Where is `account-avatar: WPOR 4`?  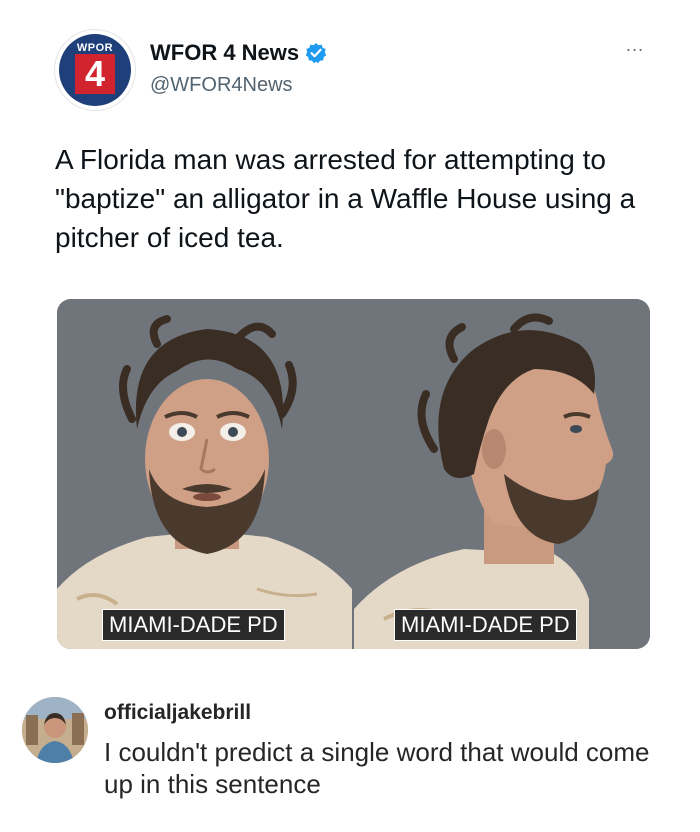
account-avatar: WPOR 4 is located at coordinates (95, 70).